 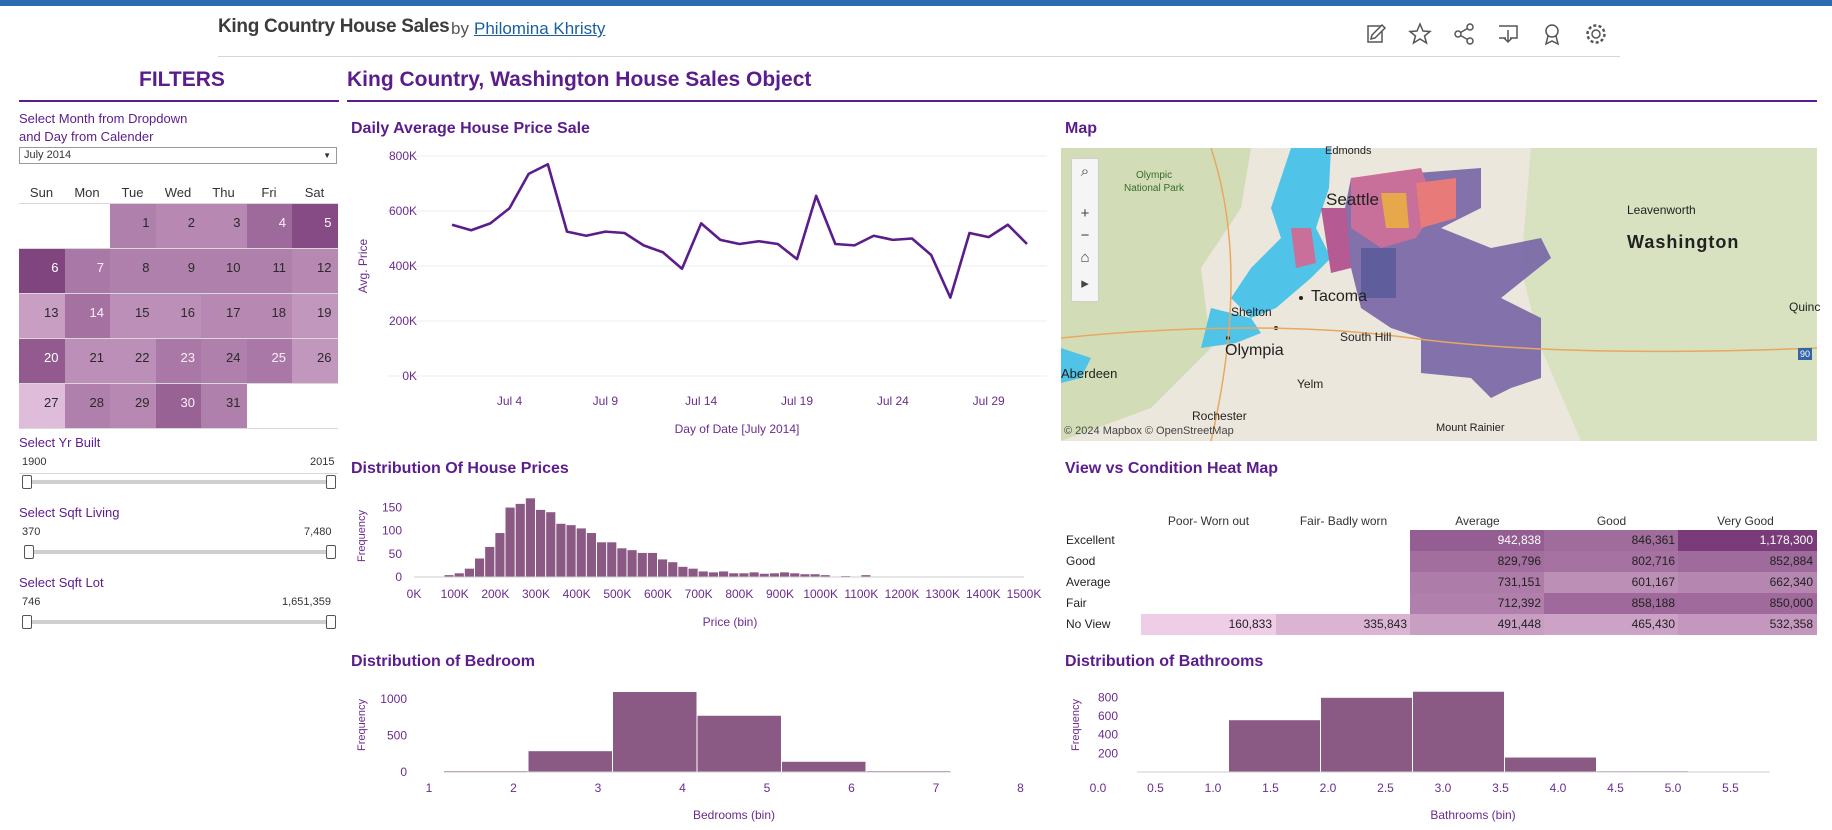 What do you see at coordinates (224, 225) in the screenshot?
I see `calendar-day: 3` at bounding box center [224, 225].